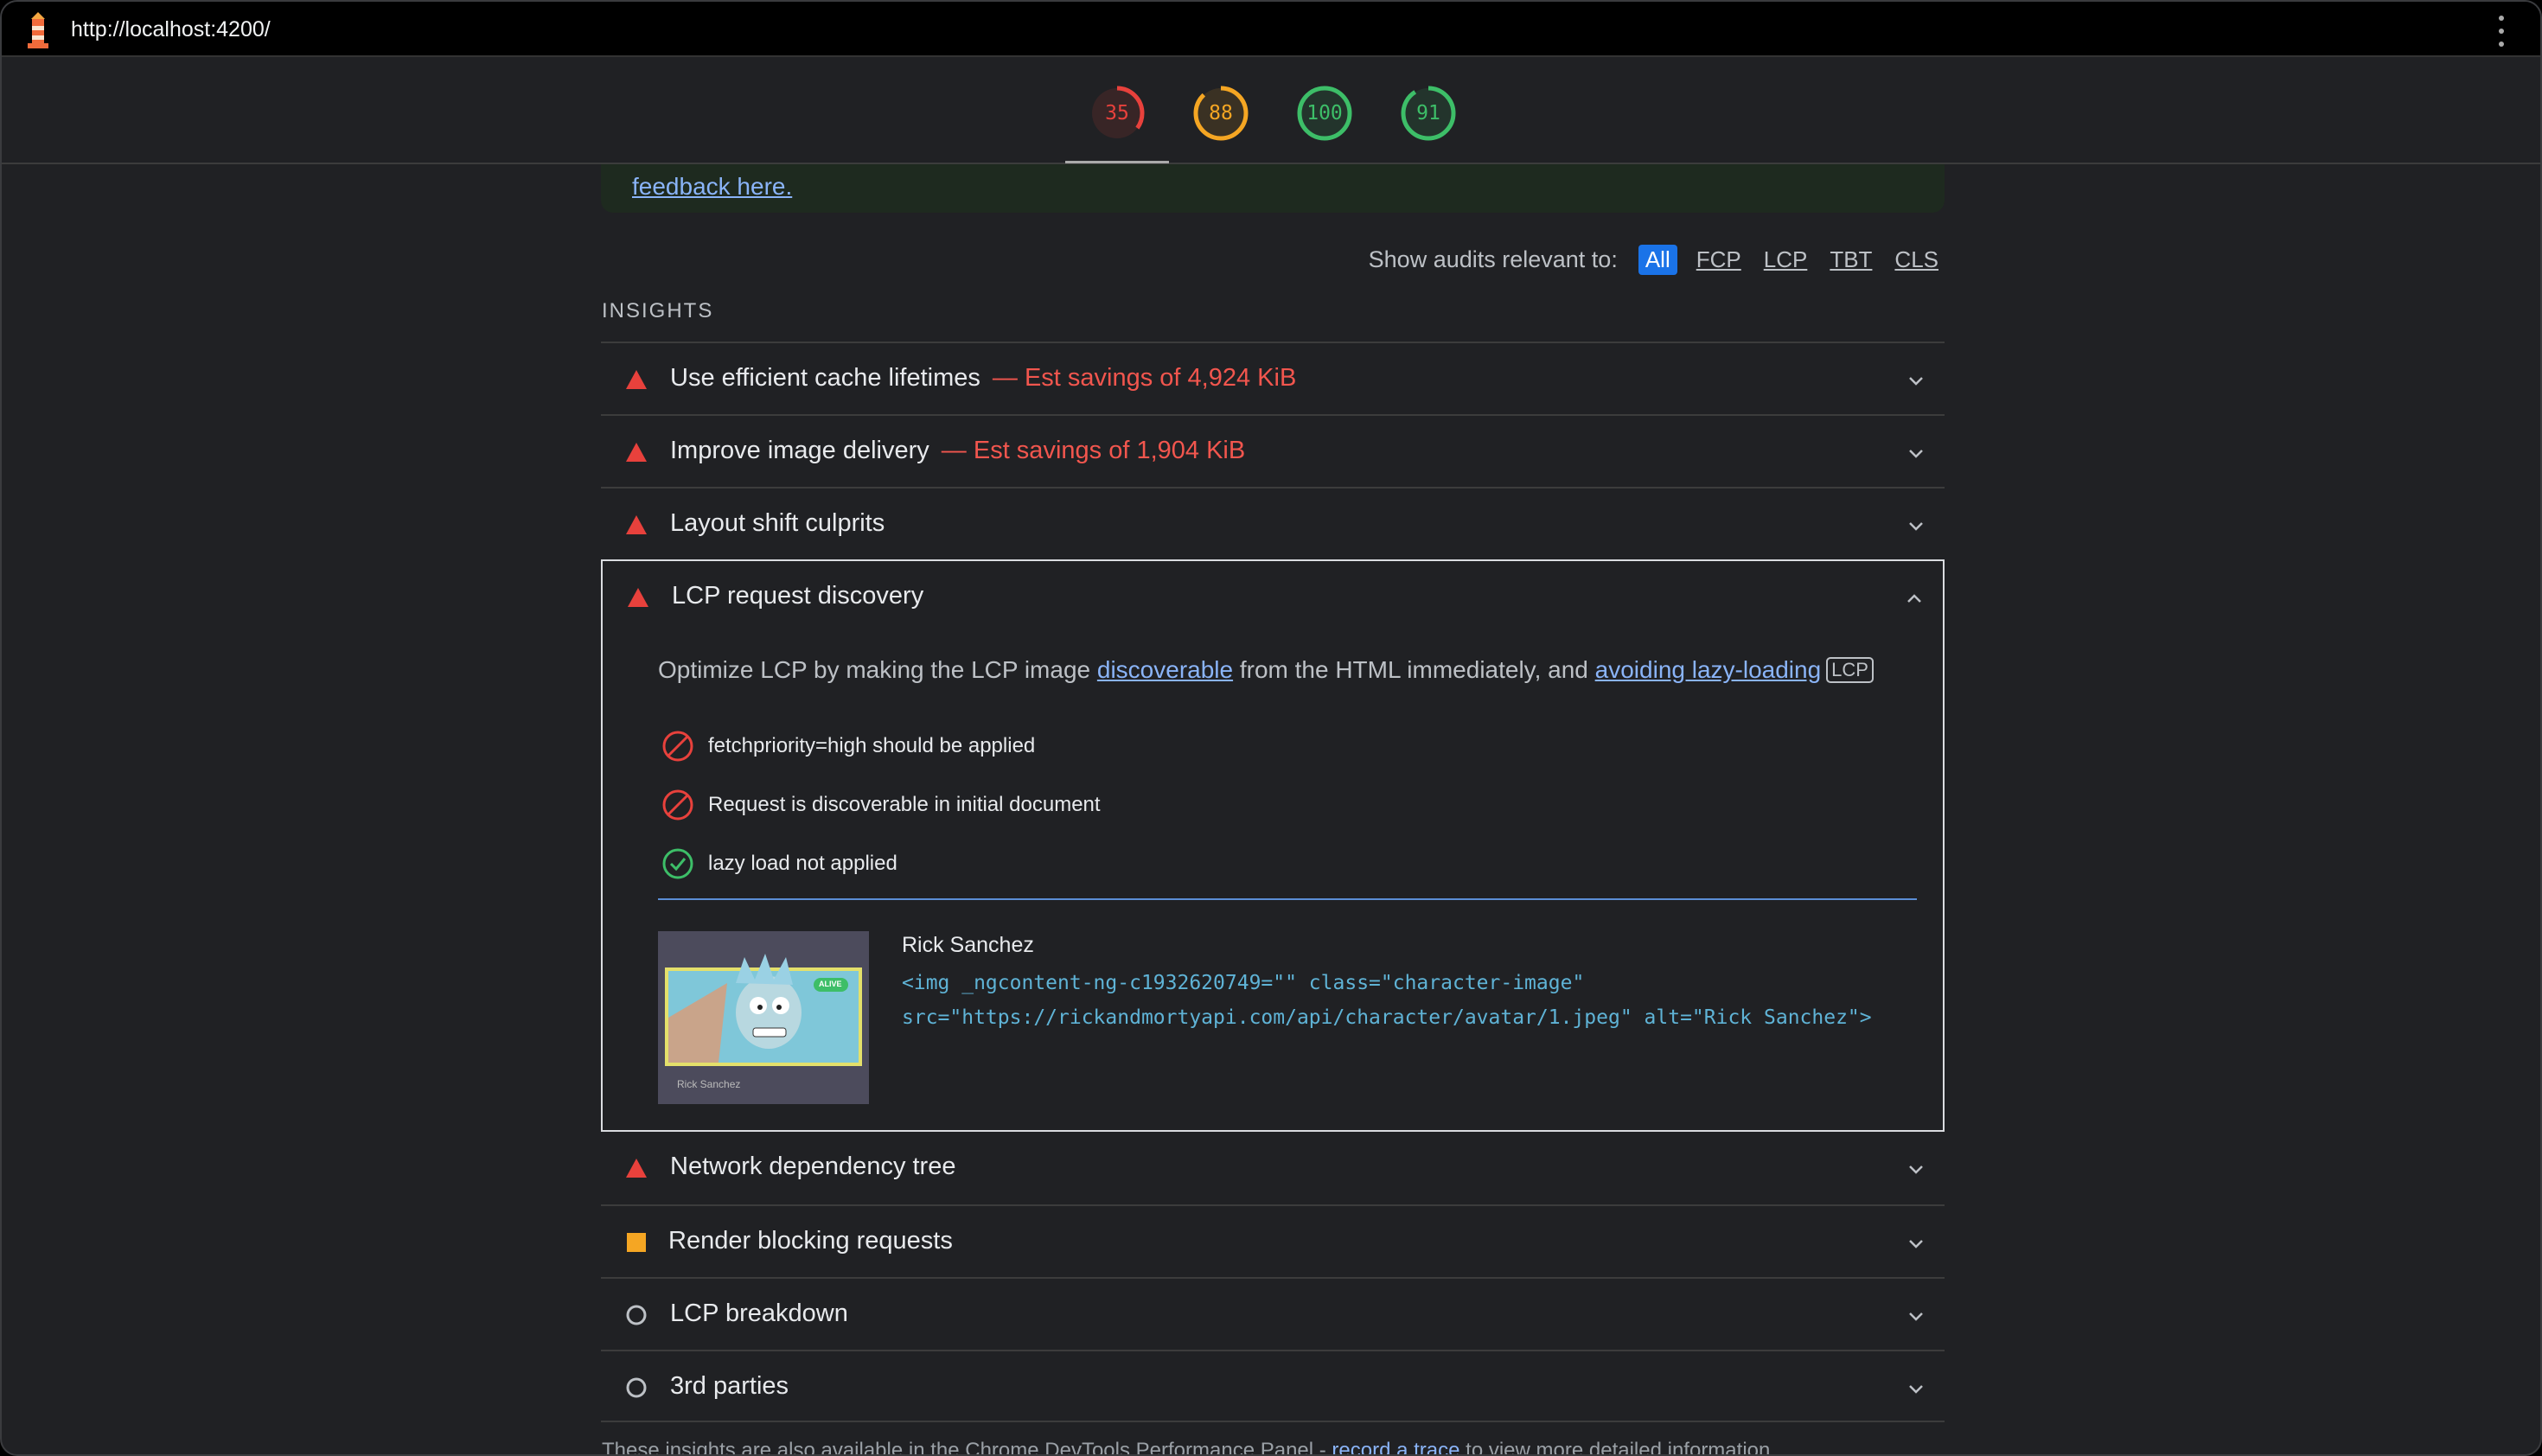 Image resolution: width=2542 pixels, height=1456 pixels. I want to click on thumb-caption: Rick Sanchez, so click(709, 1084).